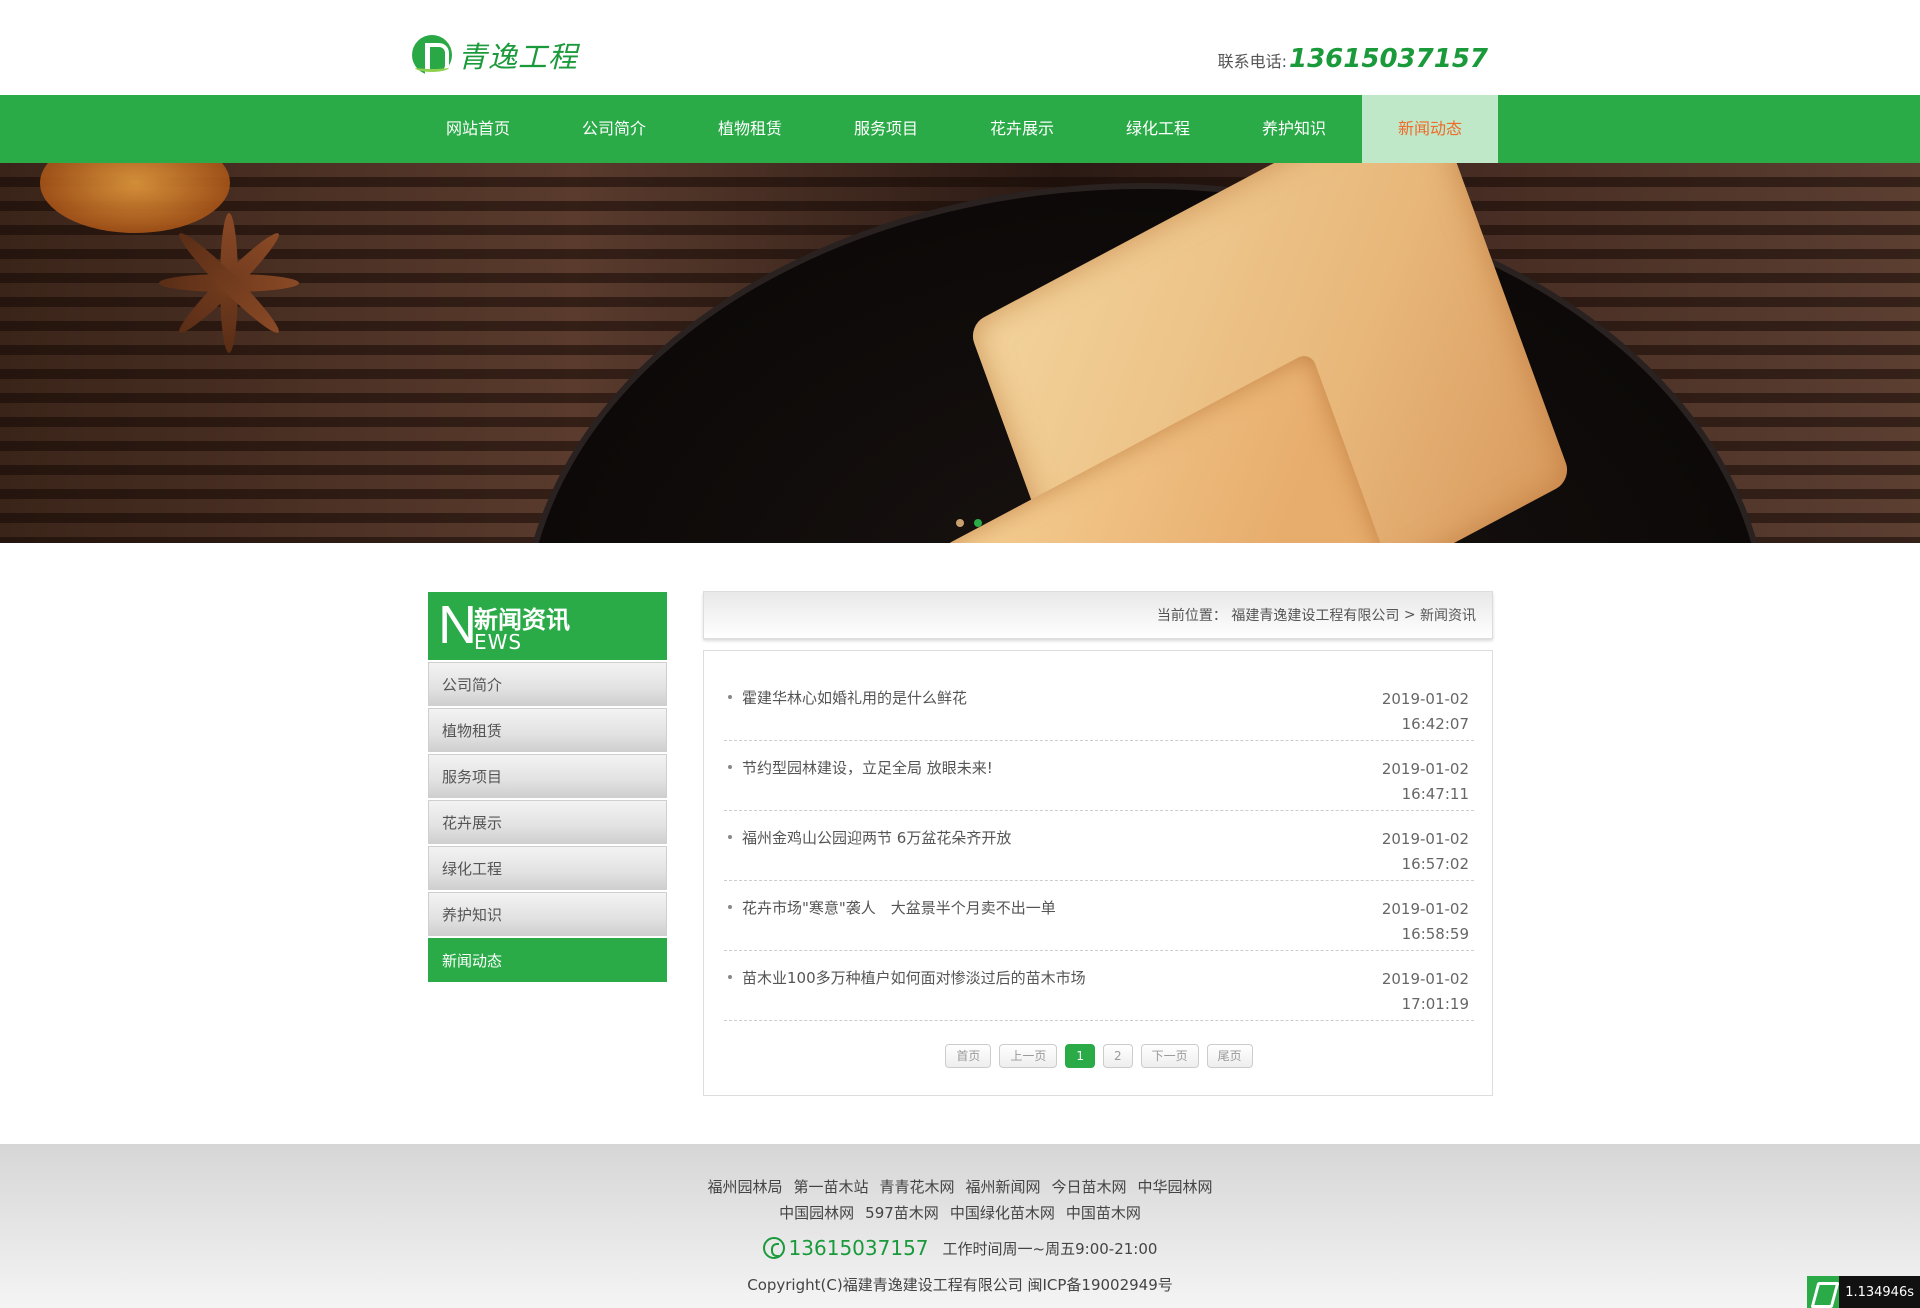 The image size is (1920, 1308). I want to click on news-datetime: 2019-01-02 16:47:11, so click(1425, 782).